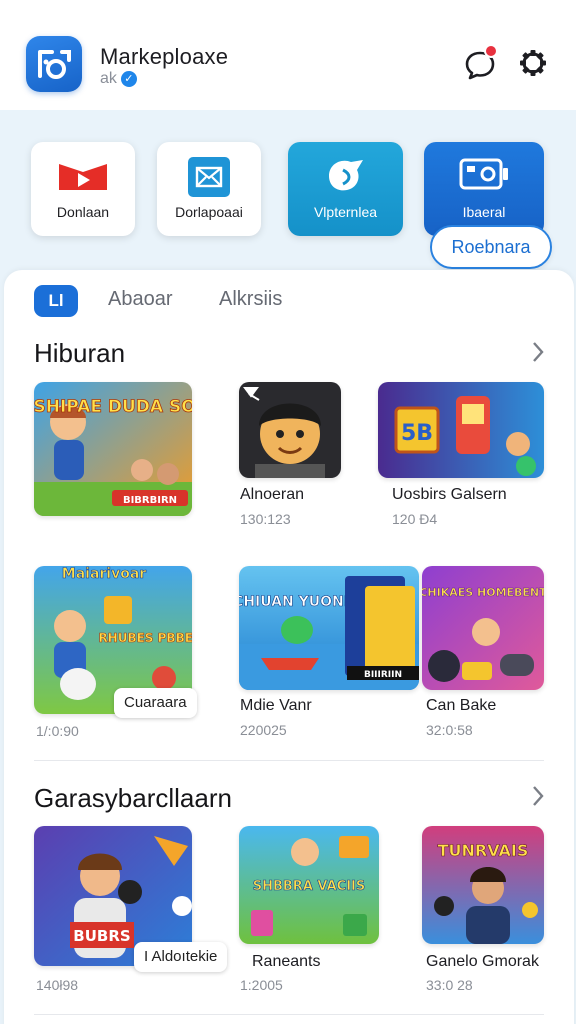  Describe the element at coordinates (483, 850) in the screenshot. I see `tile-art-text: TUNRVAIS` at that location.